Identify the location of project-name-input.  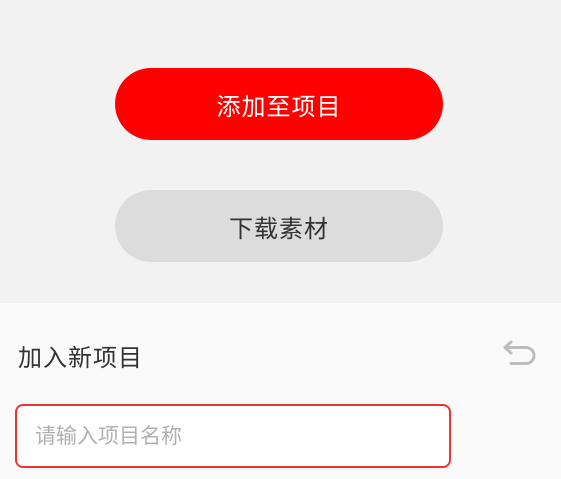
(233, 436).